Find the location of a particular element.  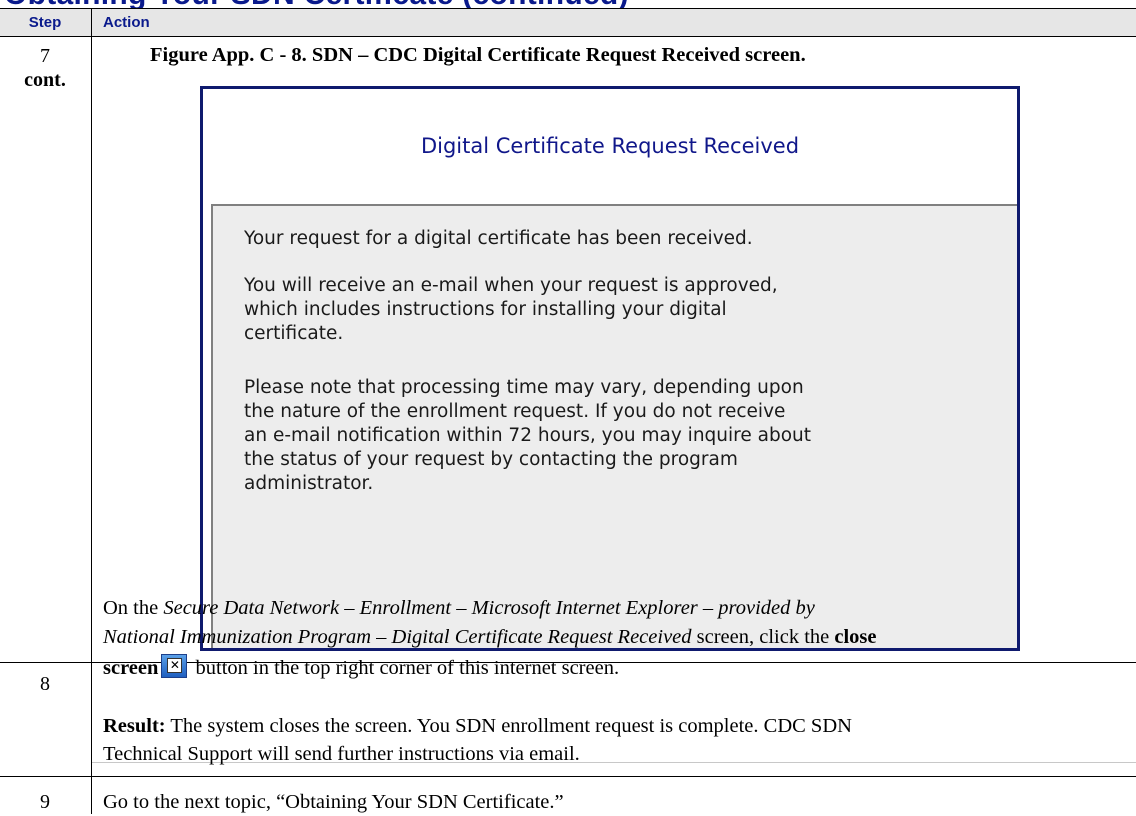

row-divider is located at coordinates (568, 776).